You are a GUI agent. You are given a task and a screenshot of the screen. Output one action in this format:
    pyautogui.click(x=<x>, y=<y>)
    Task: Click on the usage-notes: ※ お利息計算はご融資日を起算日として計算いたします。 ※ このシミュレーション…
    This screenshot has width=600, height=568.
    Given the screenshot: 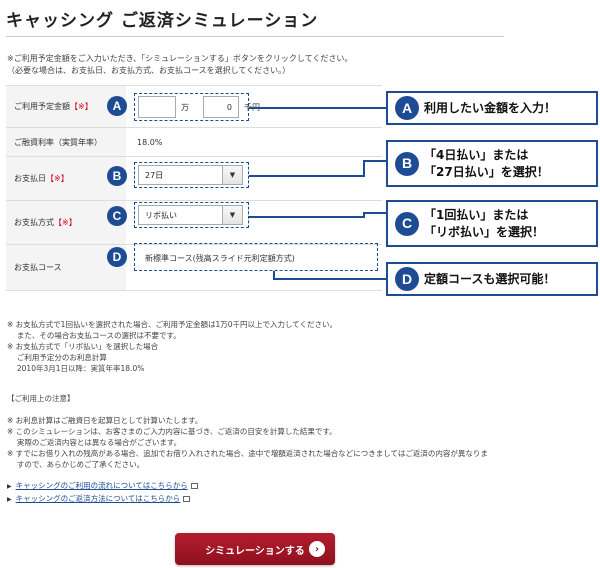 What is the action you would take?
    pyautogui.click(x=247, y=442)
    